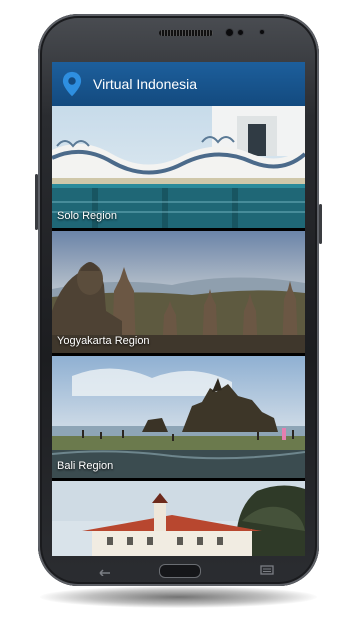 Image resolution: width=357 pixels, height=628 pixels. What do you see at coordinates (178, 417) in the screenshot?
I see `region-card-bali: Bali Region` at bounding box center [178, 417].